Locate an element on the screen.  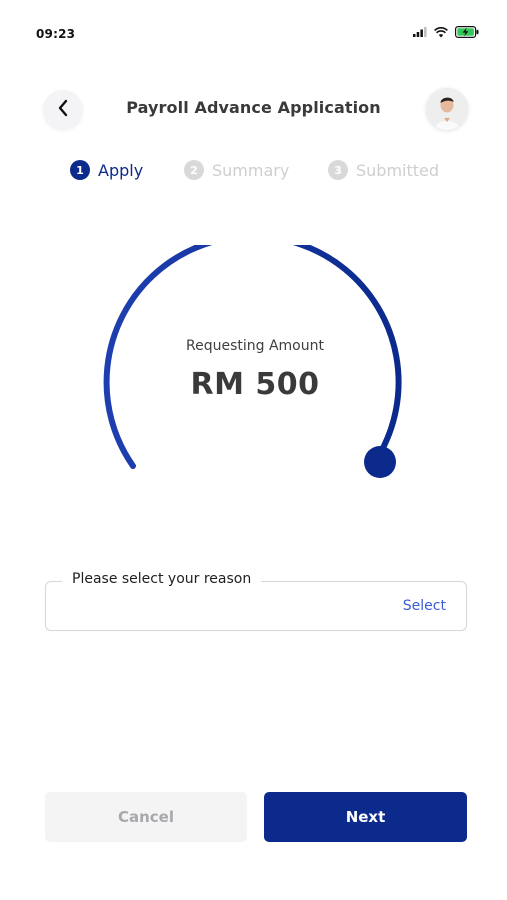
slider-handle is located at coordinates (380, 462).